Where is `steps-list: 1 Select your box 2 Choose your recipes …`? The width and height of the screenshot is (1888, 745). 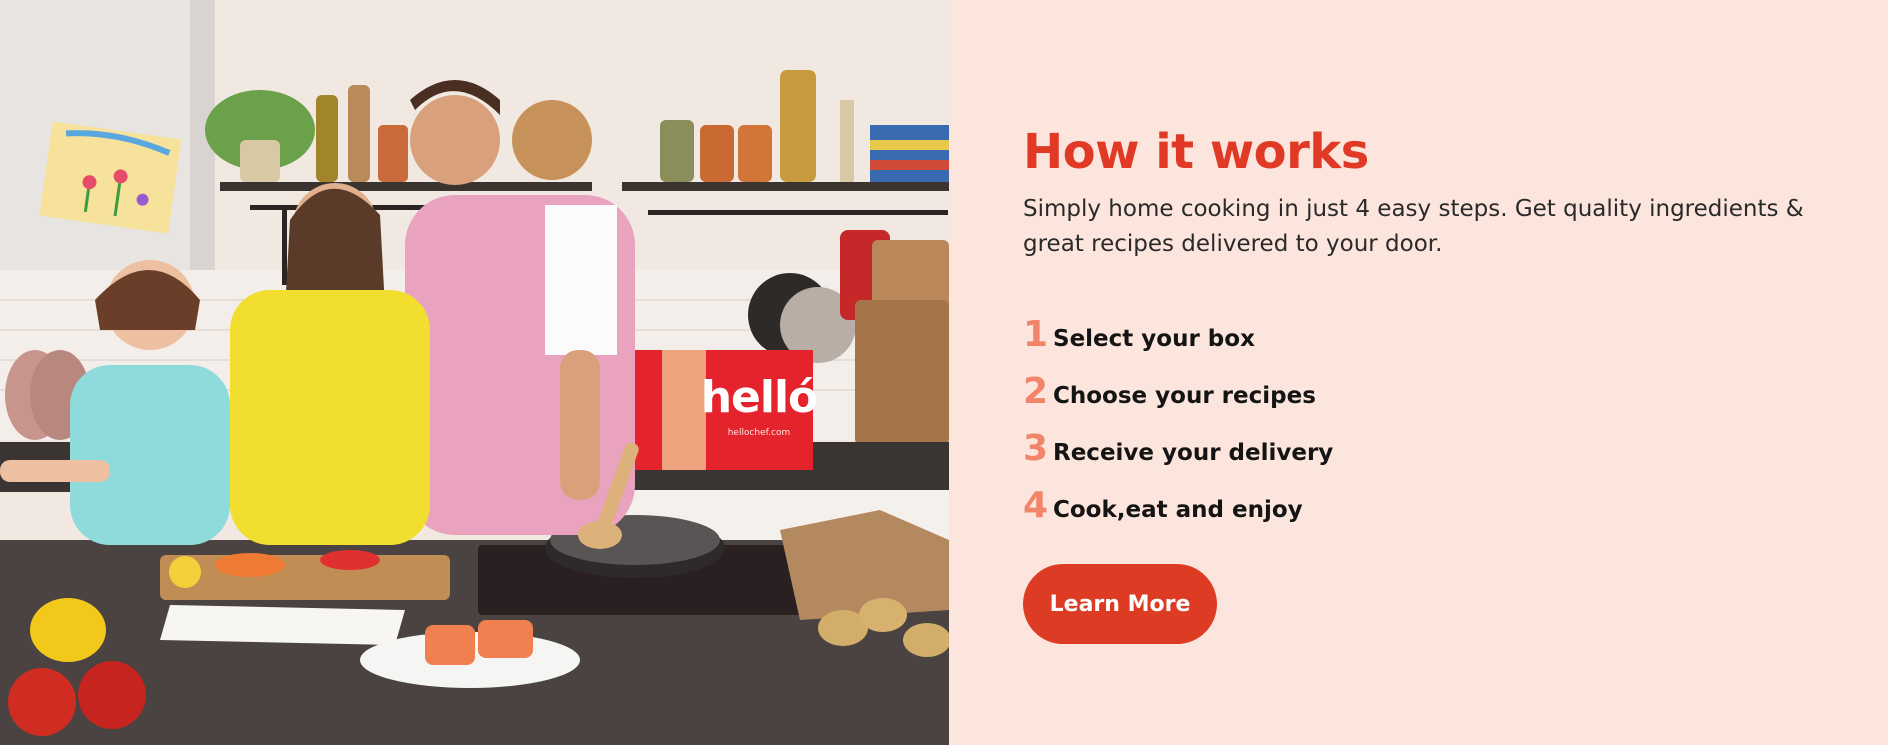 steps-list: 1 Select your box 2 Choose your recipes … is located at coordinates (1178, 428).